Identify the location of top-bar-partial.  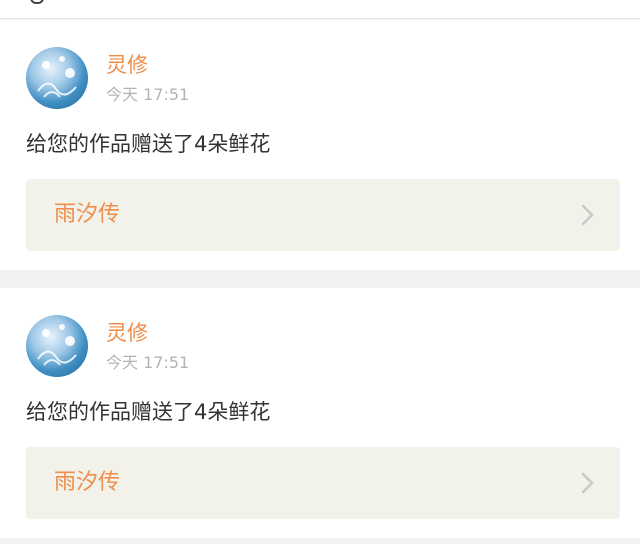
(320, 9).